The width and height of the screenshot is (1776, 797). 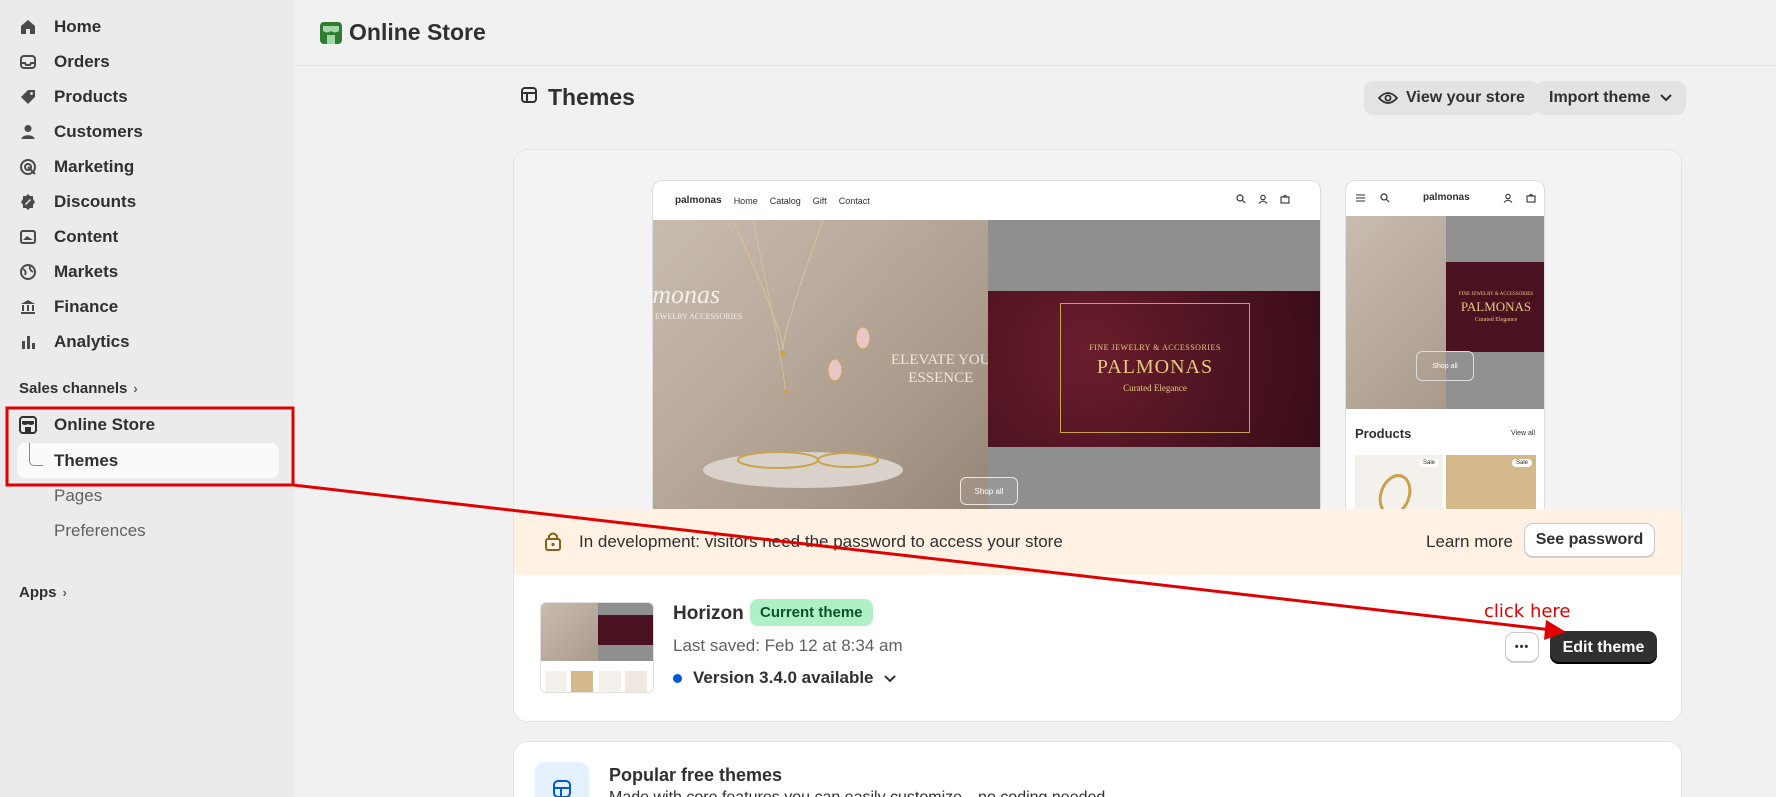 I want to click on more-actions-button: •••, so click(x=1522, y=647).